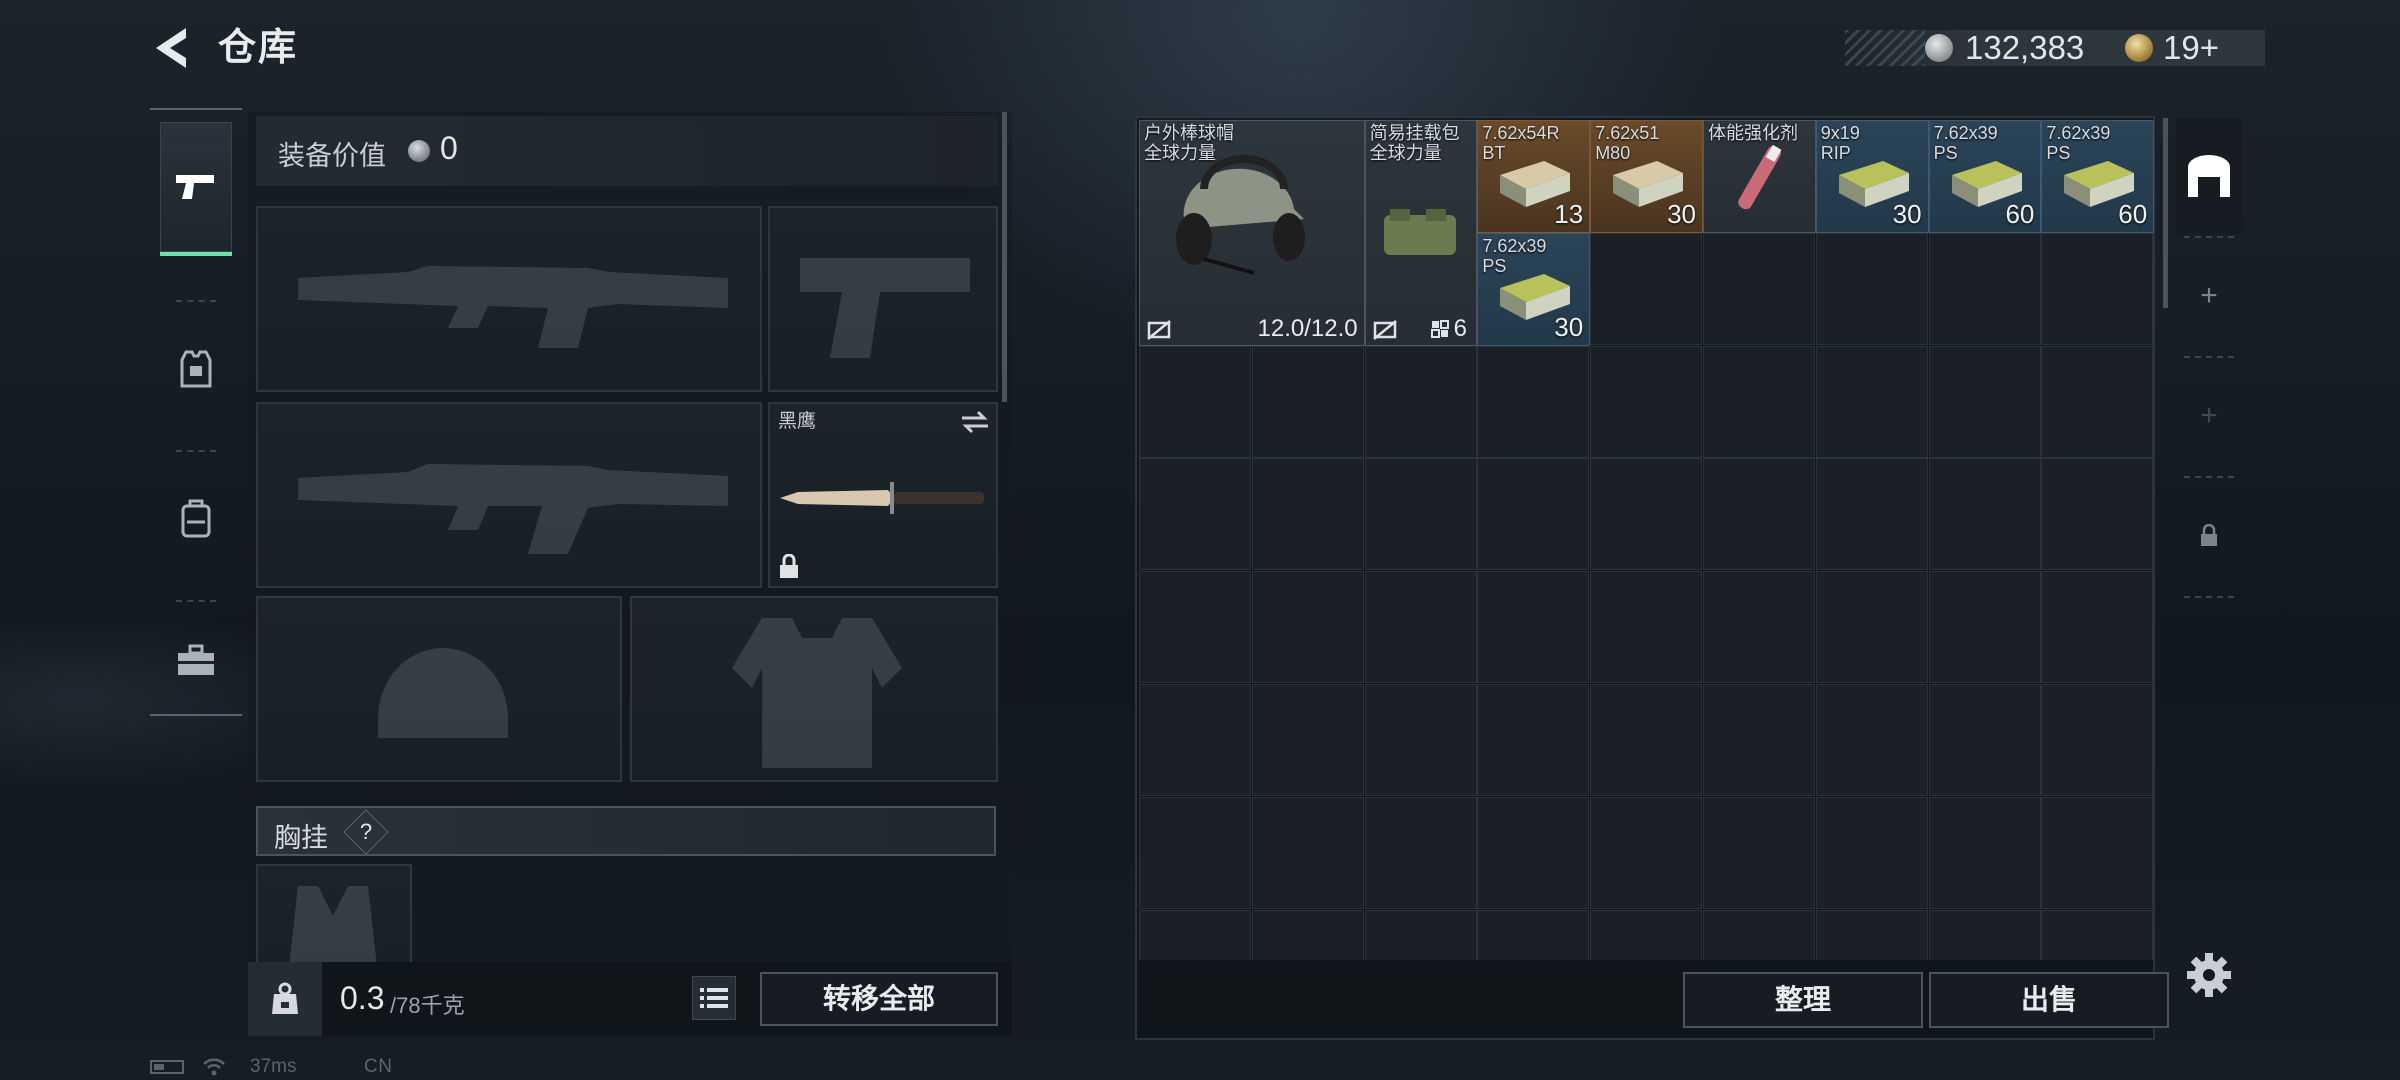 The height and width of the screenshot is (1080, 2400). Describe the element at coordinates (2049, 1000) in the screenshot. I see `sell-button: 出售` at that location.